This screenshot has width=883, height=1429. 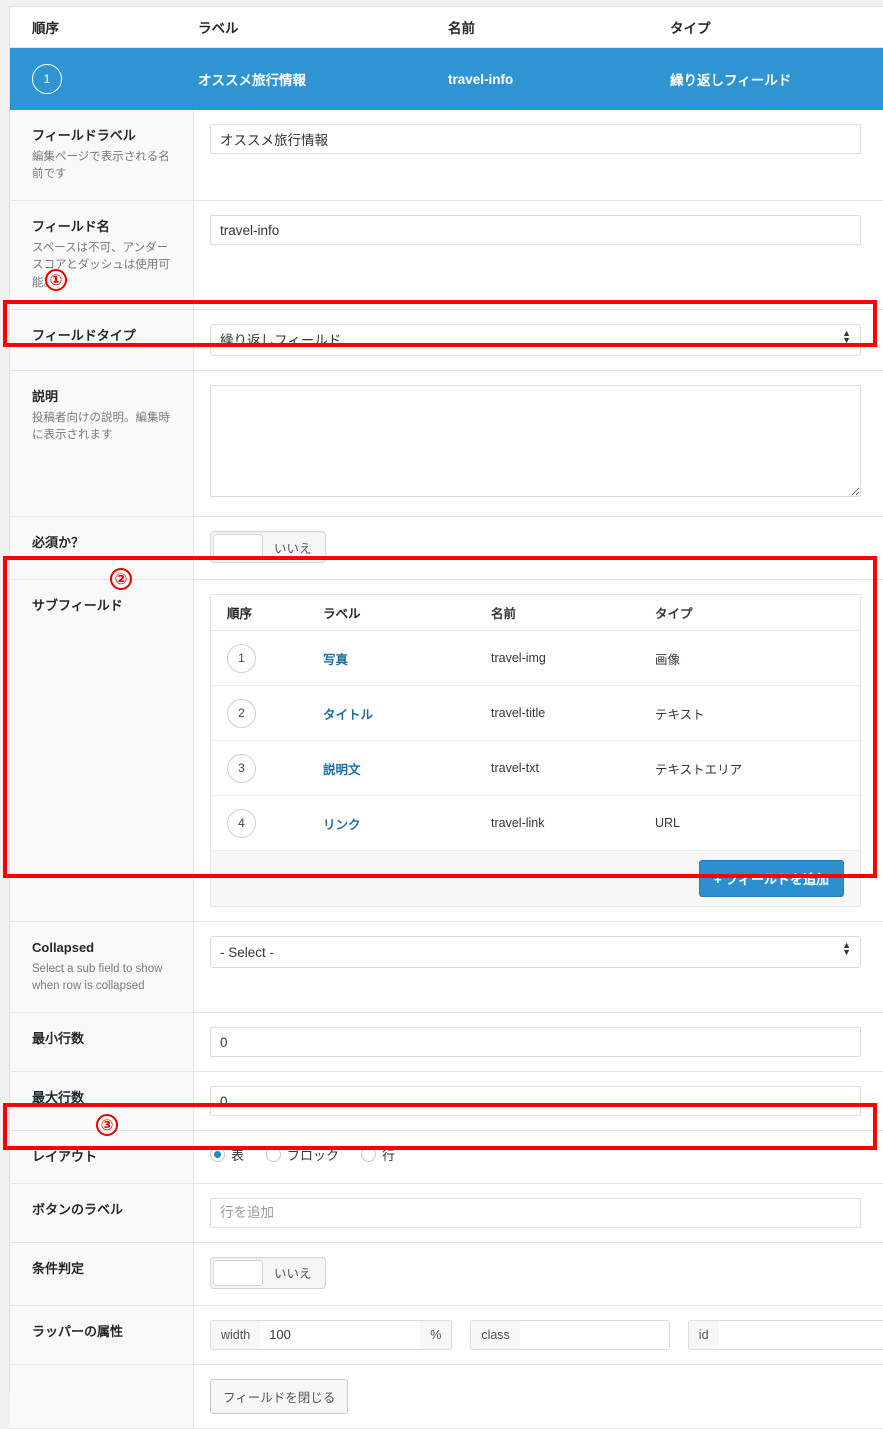 I want to click on row-sub-fields-title: サブフィールド, so click(x=77, y=606).